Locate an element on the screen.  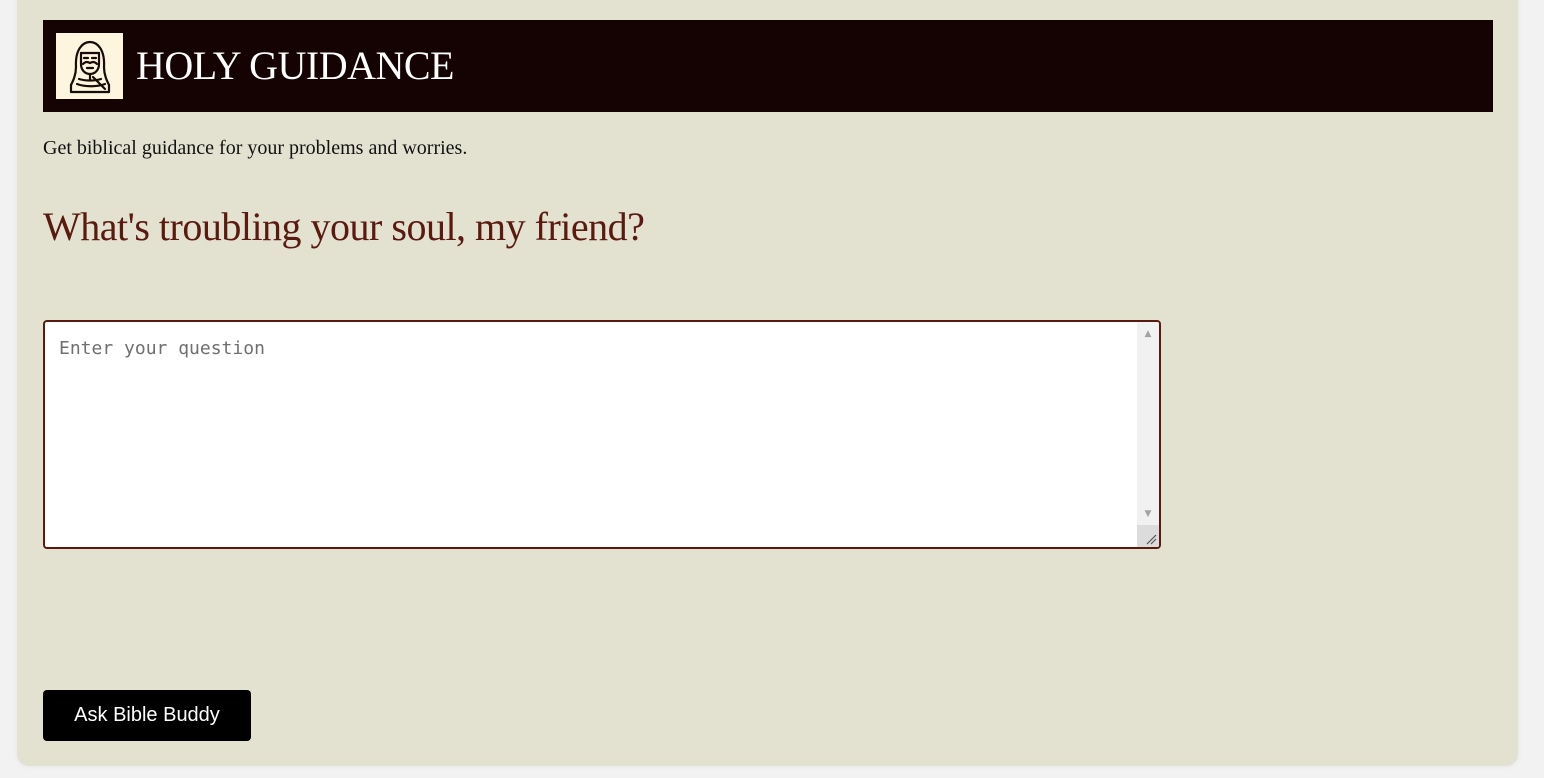
scroll-up-arrow-icon: ▲ is located at coordinates (1148, 334).